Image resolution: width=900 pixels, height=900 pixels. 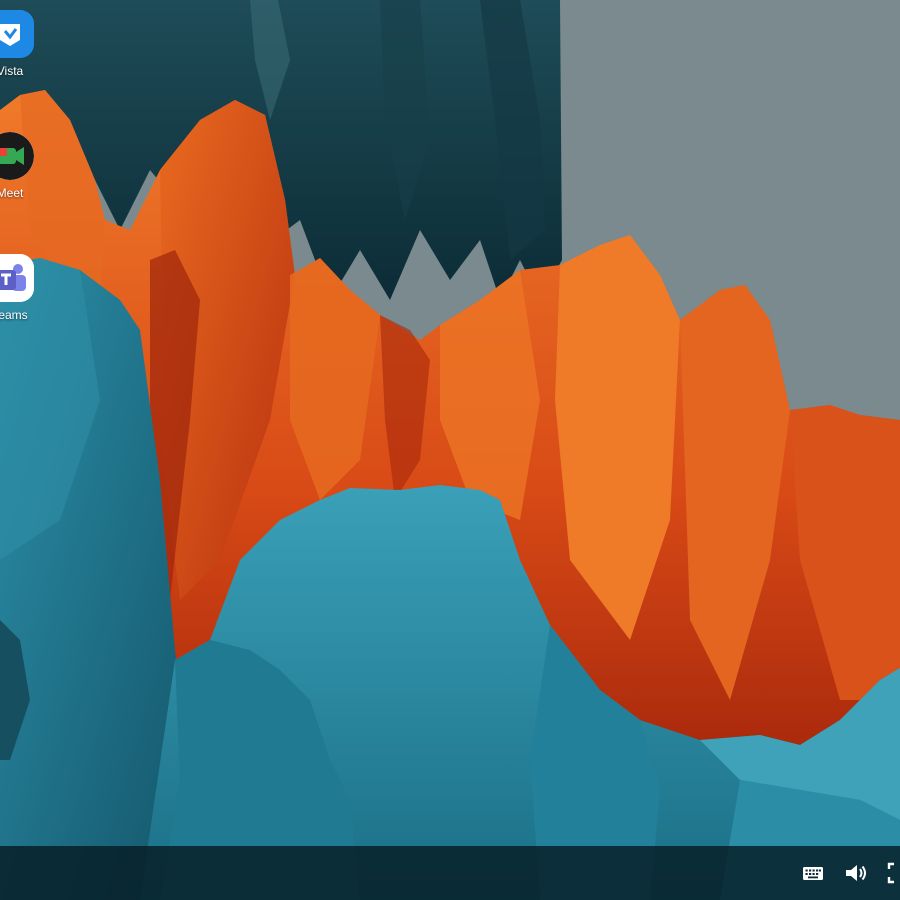 I want to click on taskbar, so click(x=450, y=873).